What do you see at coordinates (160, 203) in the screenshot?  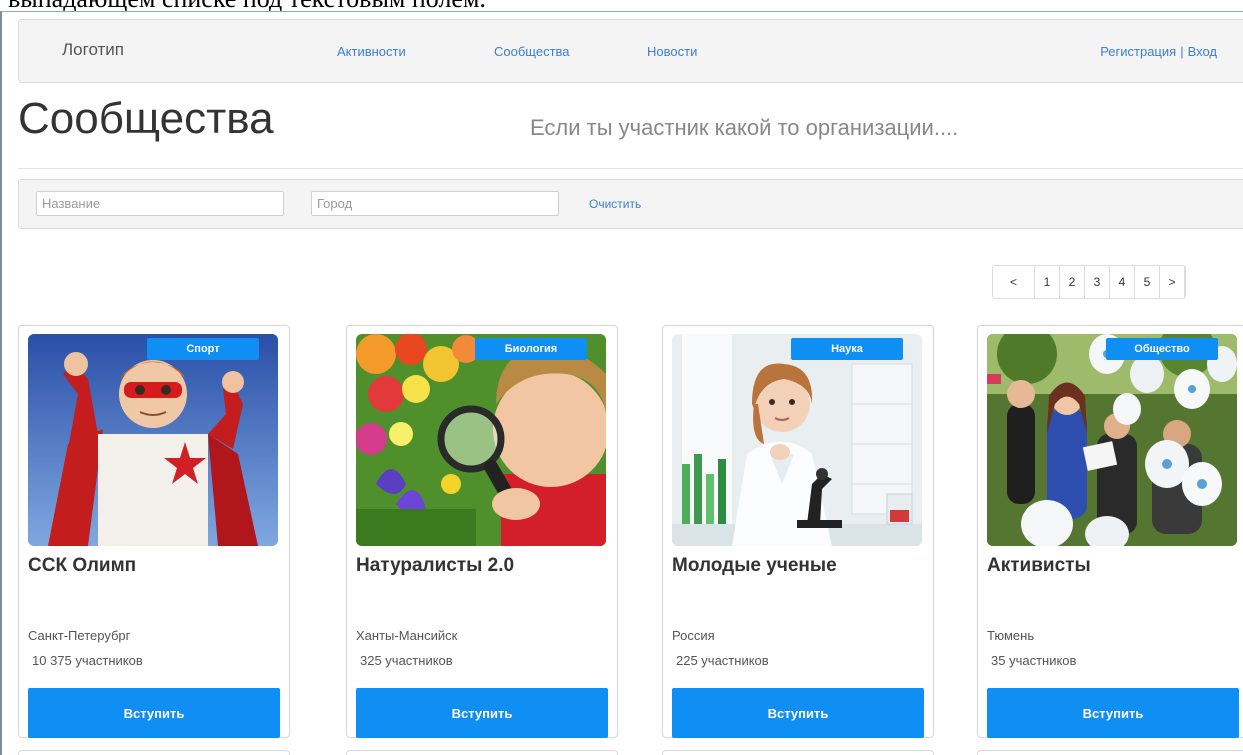 I see `name-filter-input` at bounding box center [160, 203].